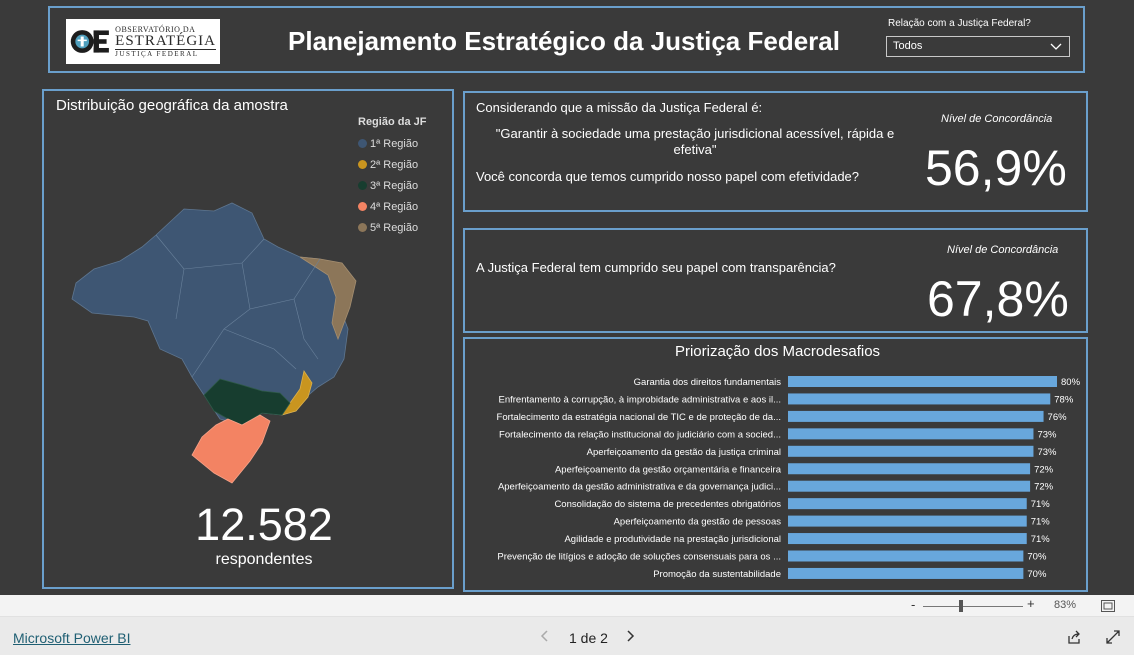  Describe the element at coordinates (1064, 399) in the screenshot. I see `bar-value-label: 78%` at that location.